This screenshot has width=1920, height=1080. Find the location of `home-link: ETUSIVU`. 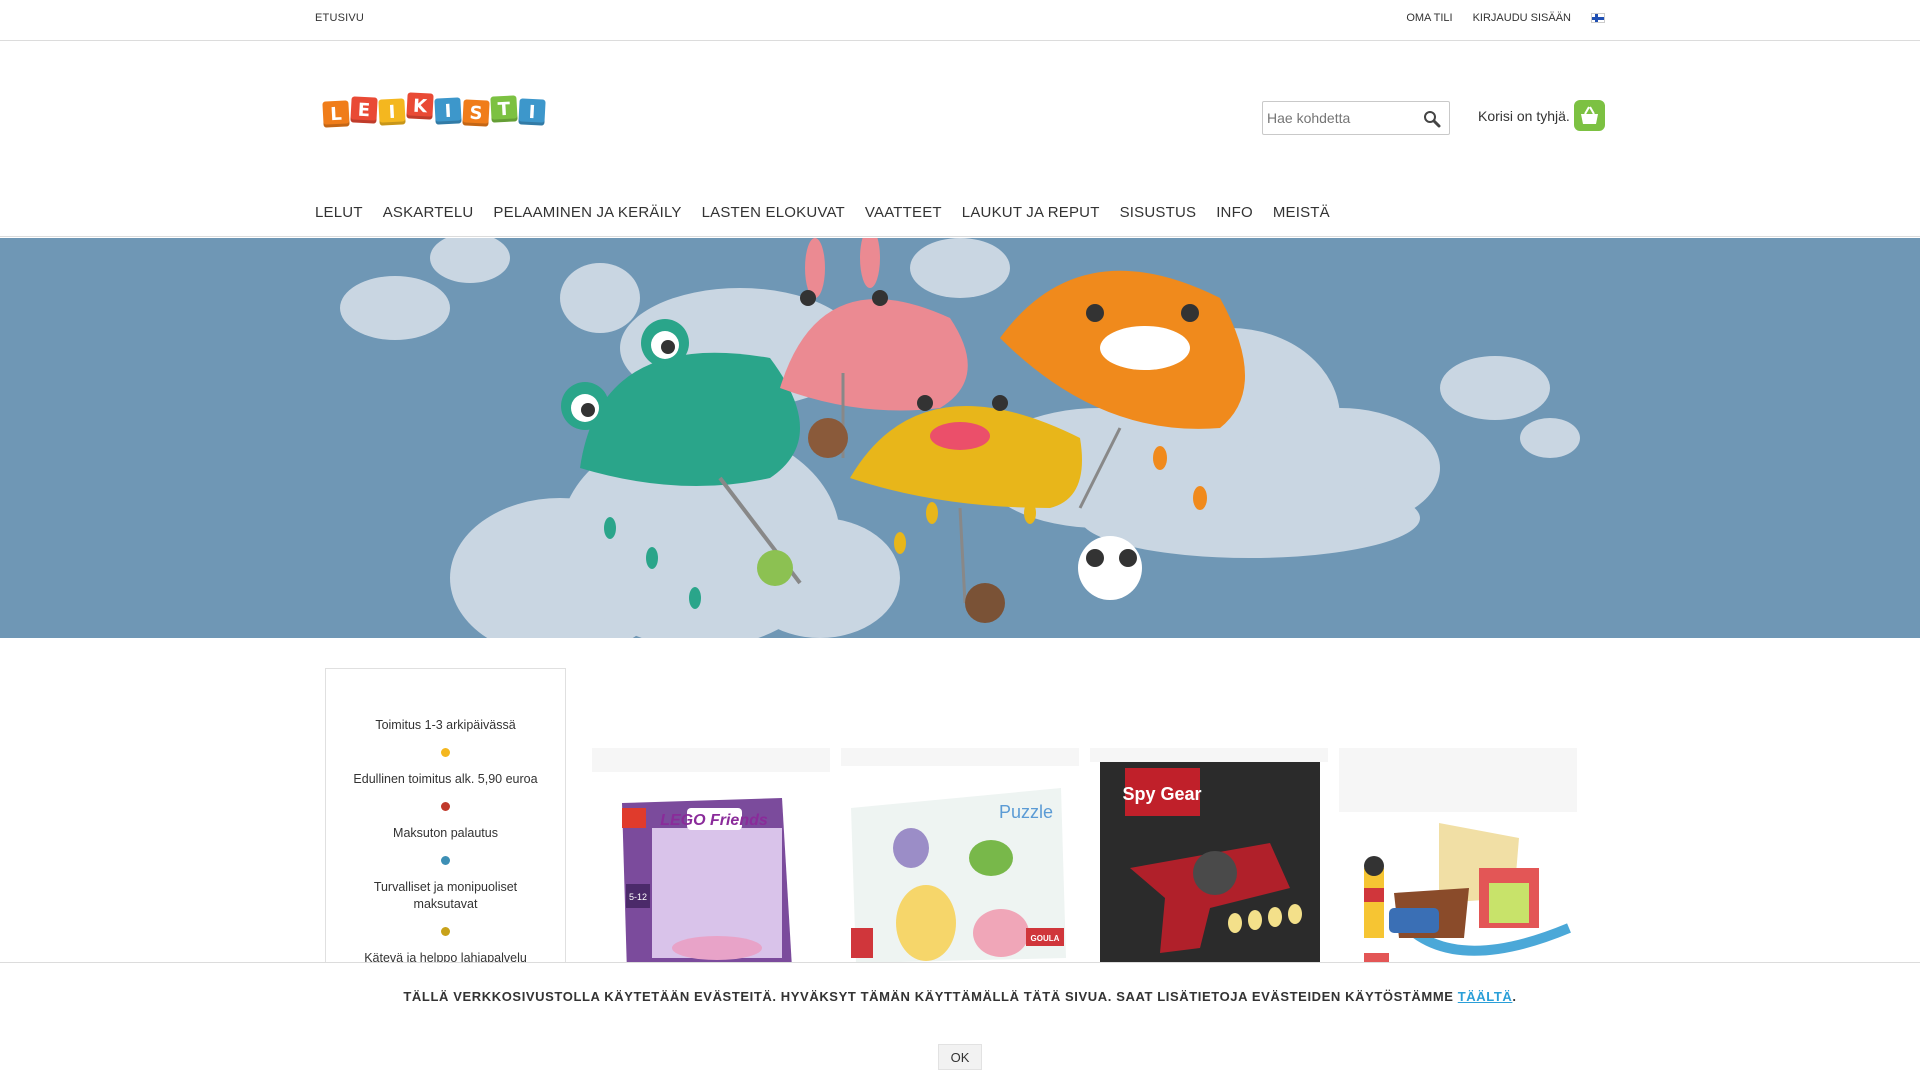

home-link: ETUSIVU is located at coordinates (339, 18).